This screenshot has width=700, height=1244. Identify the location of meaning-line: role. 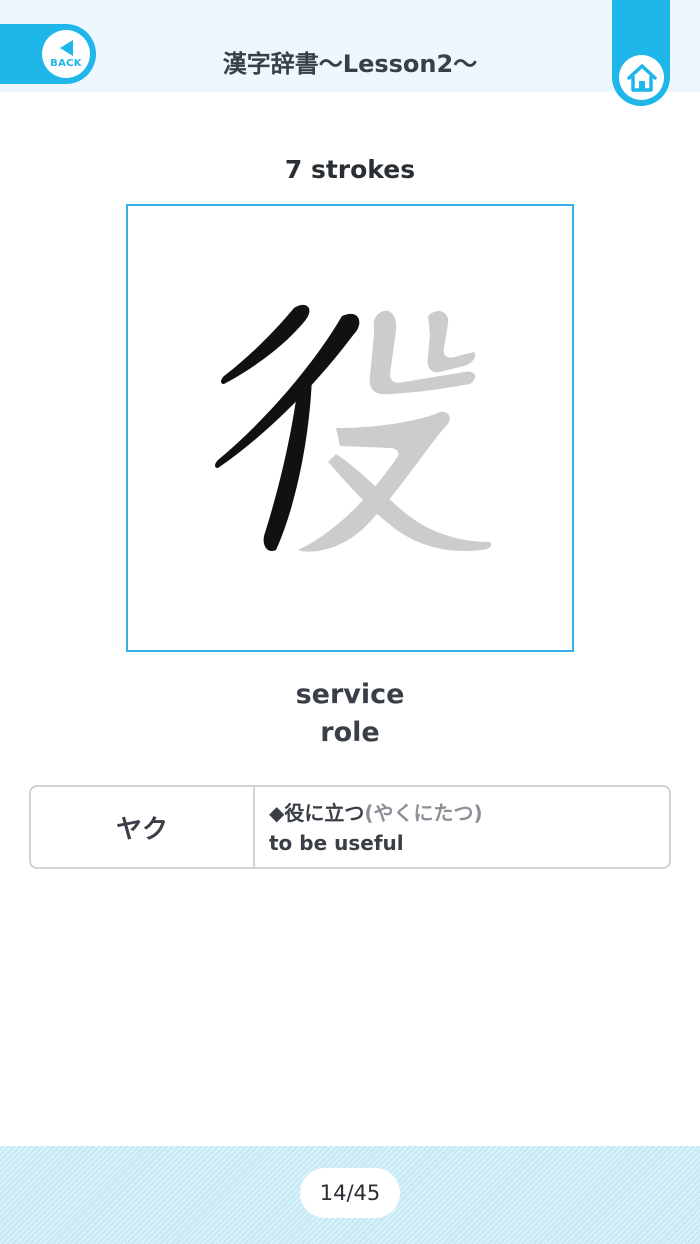
(350, 732).